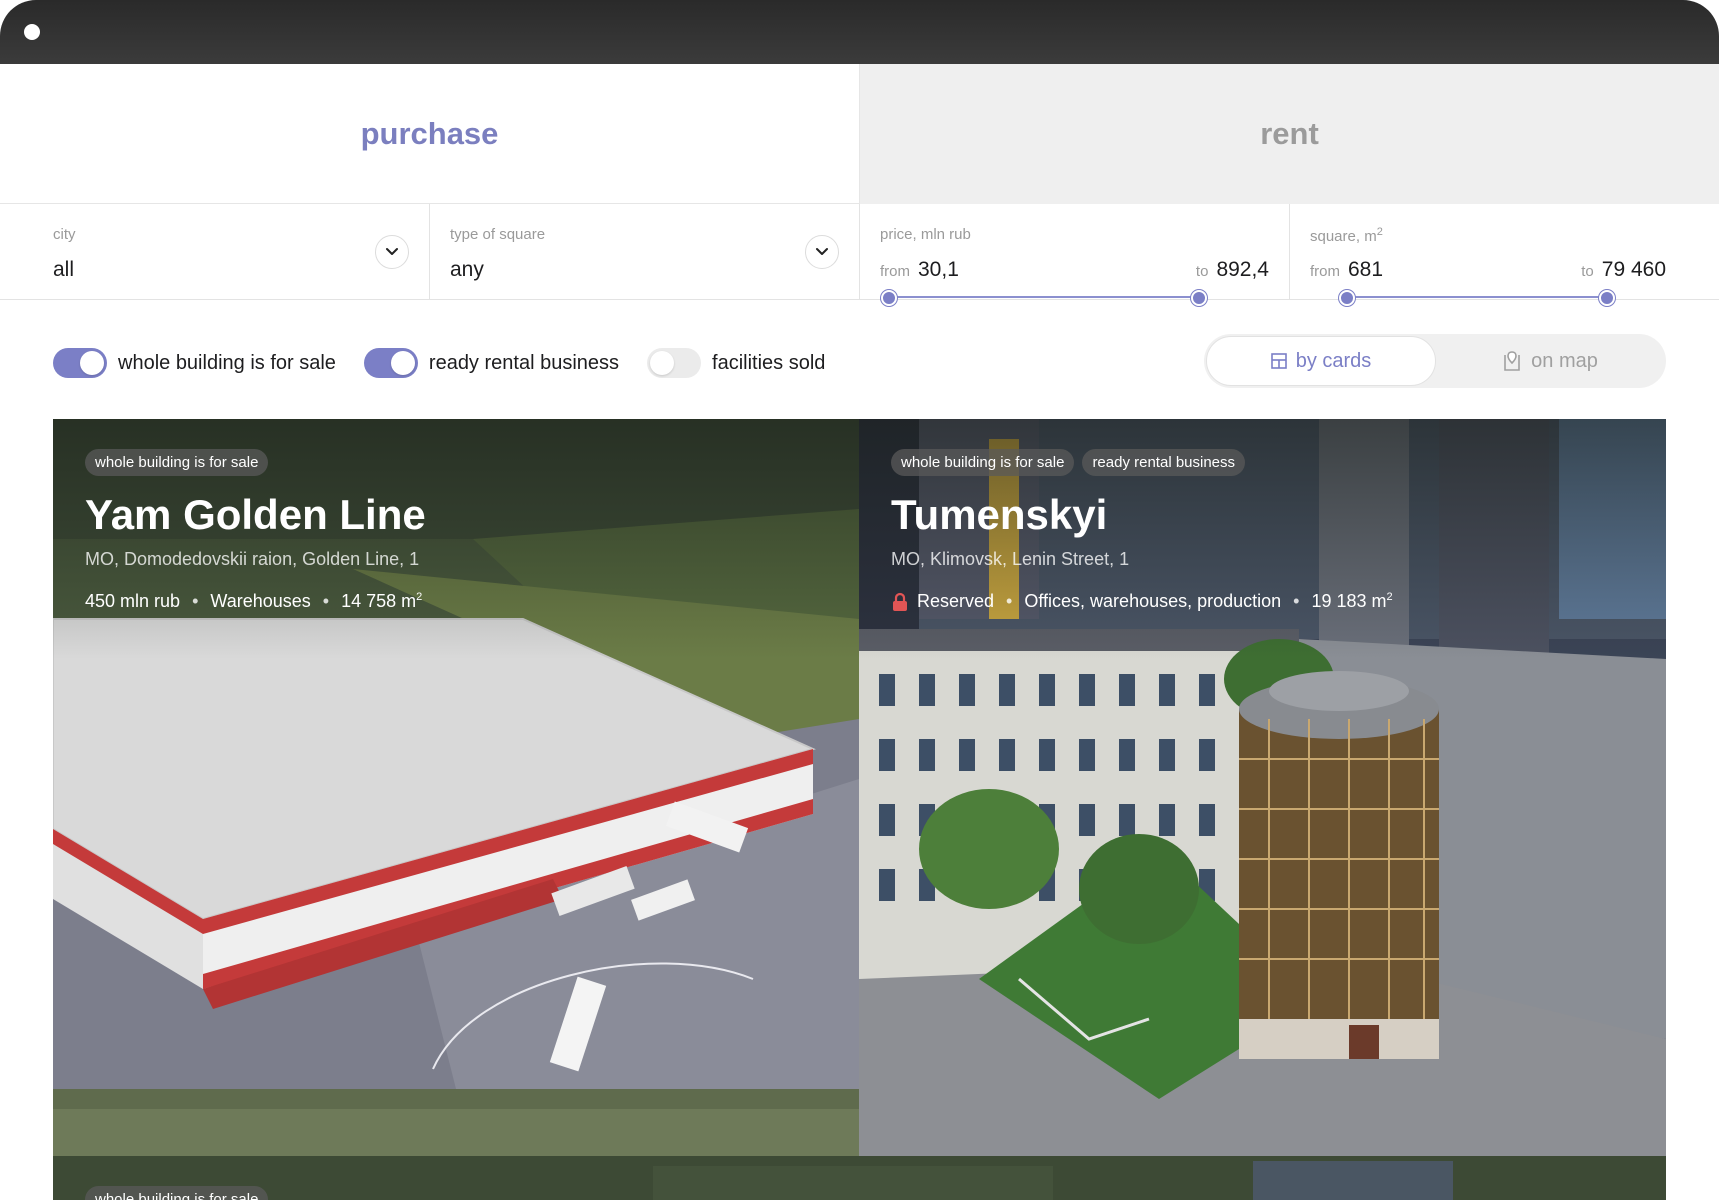 The width and height of the screenshot is (1719, 1200). Describe the element at coordinates (1164, 462) in the screenshot. I see `tag-chip: ready rental business` at that location.